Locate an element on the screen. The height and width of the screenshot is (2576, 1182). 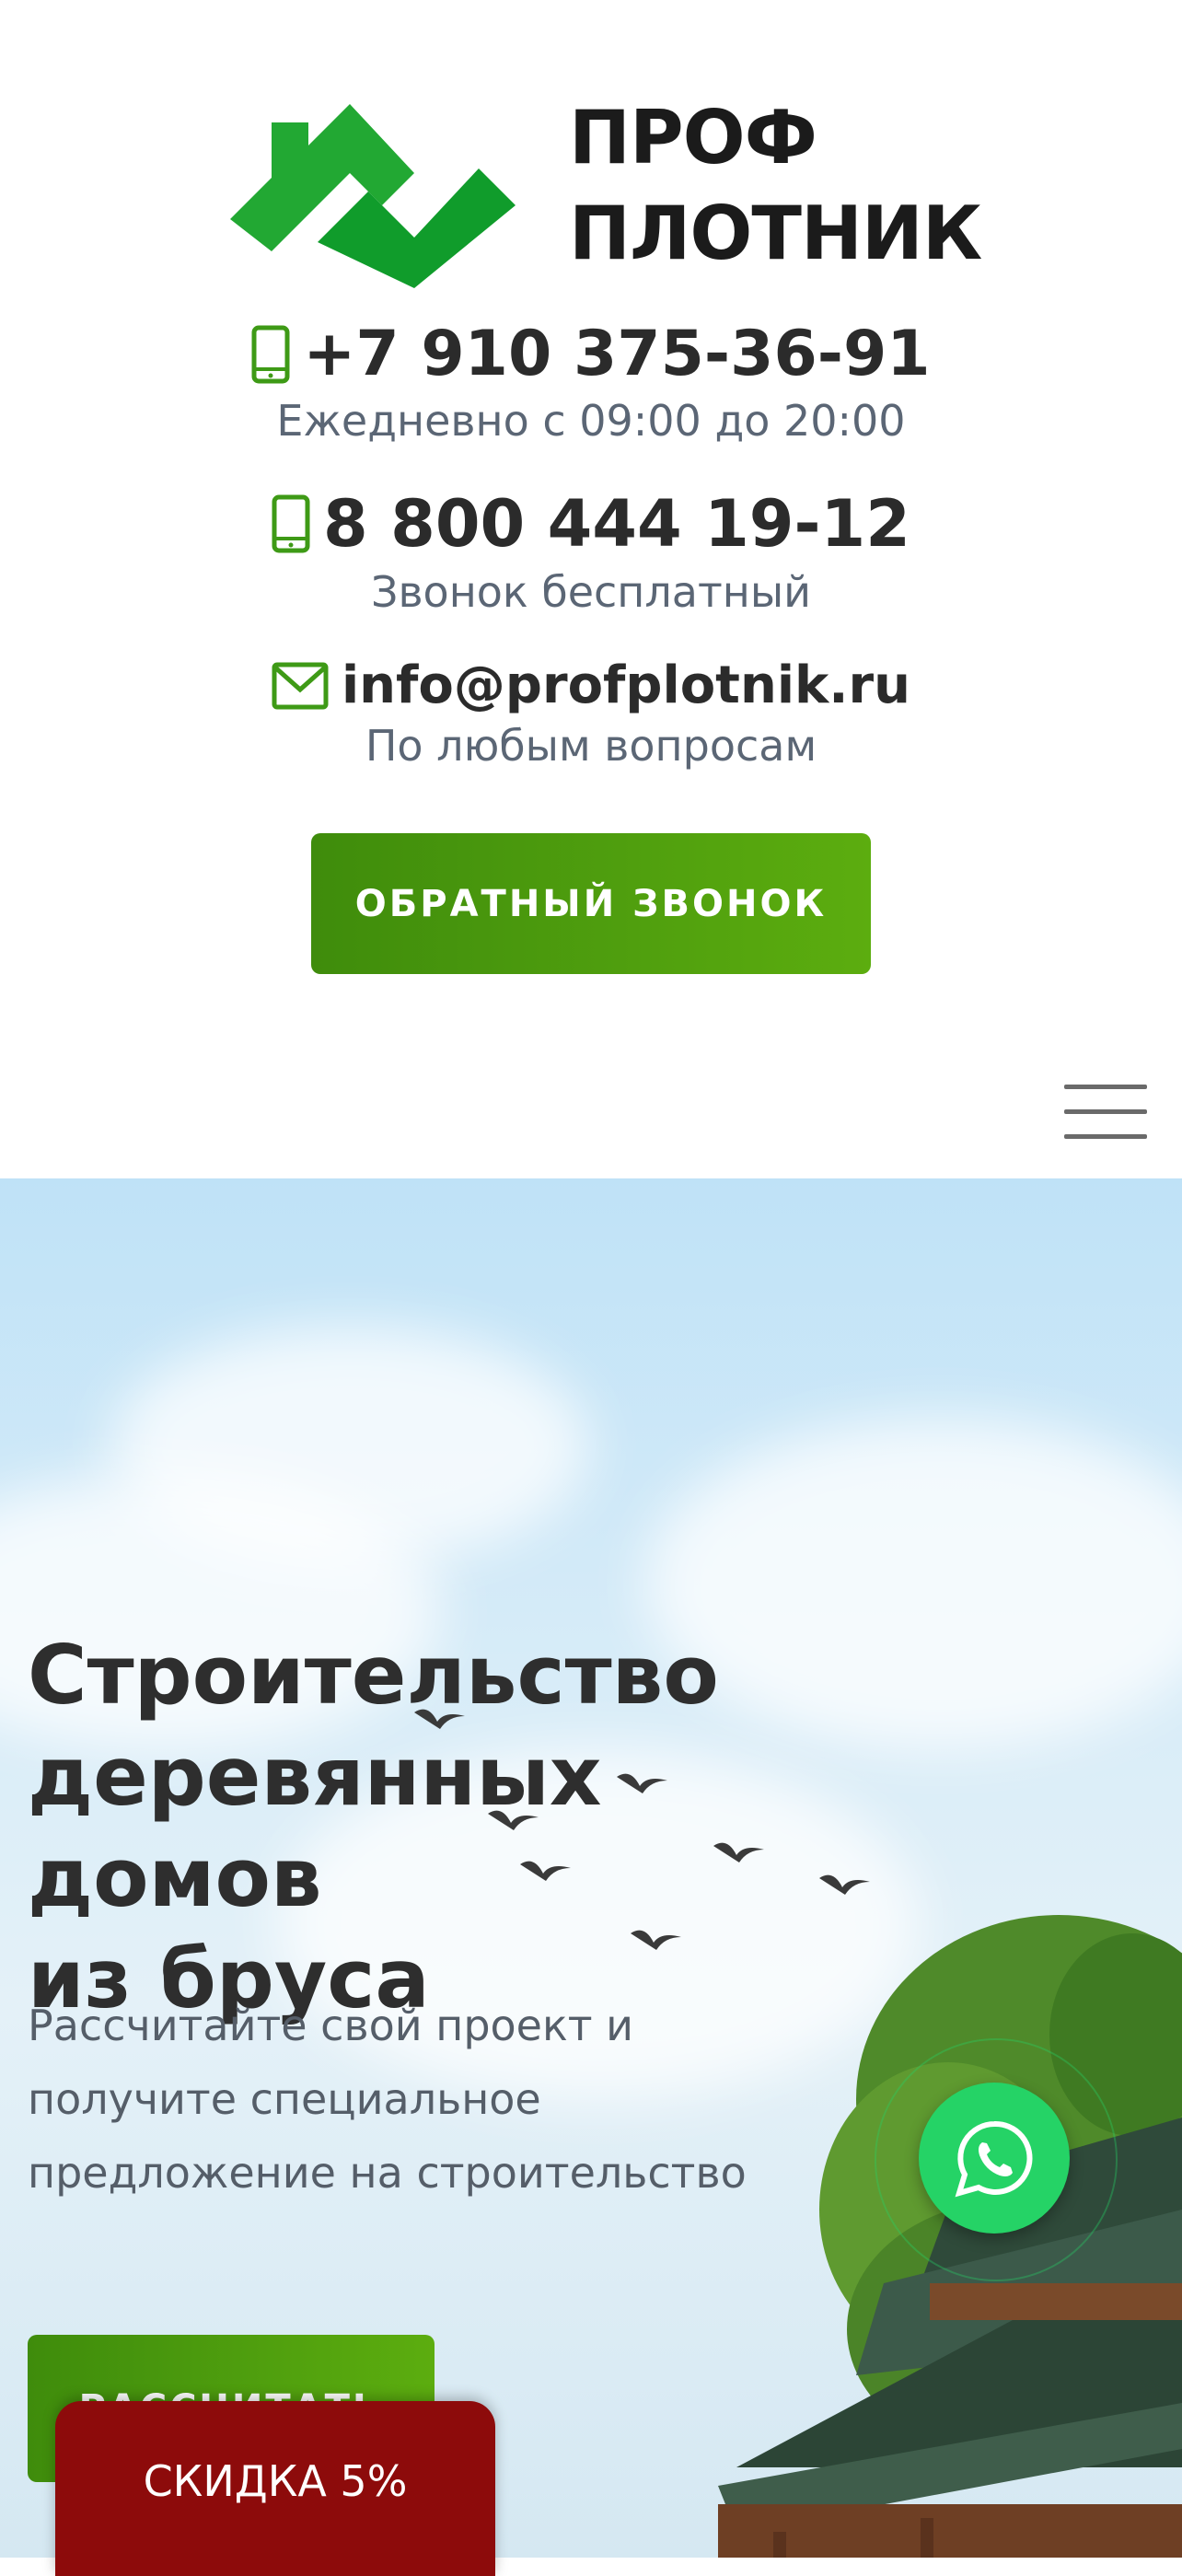
logo-line-1: ПРОФ is located at coordinates (693, 137).